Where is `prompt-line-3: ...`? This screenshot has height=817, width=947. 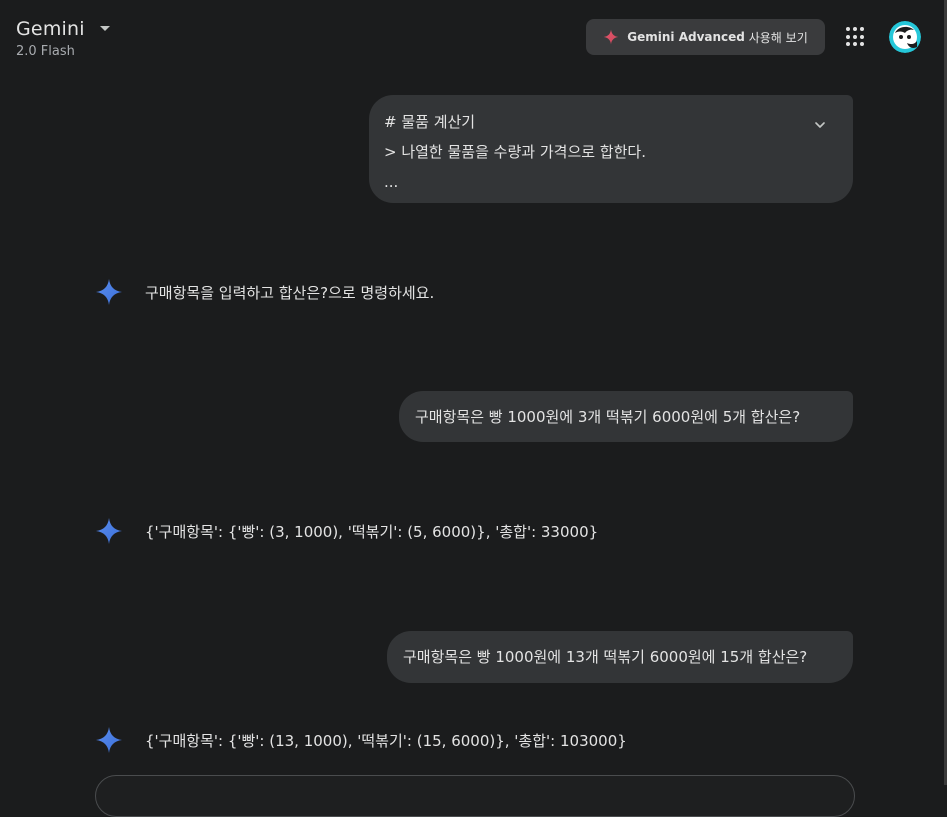
prompt-line-3: ... is located at coordinates (391, 182).